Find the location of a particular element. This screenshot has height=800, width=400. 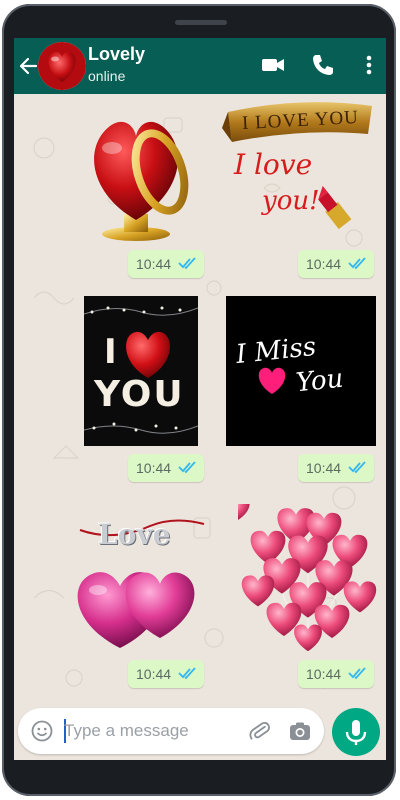

sticker-red-heart-ring is located at coordinates (136, 179).